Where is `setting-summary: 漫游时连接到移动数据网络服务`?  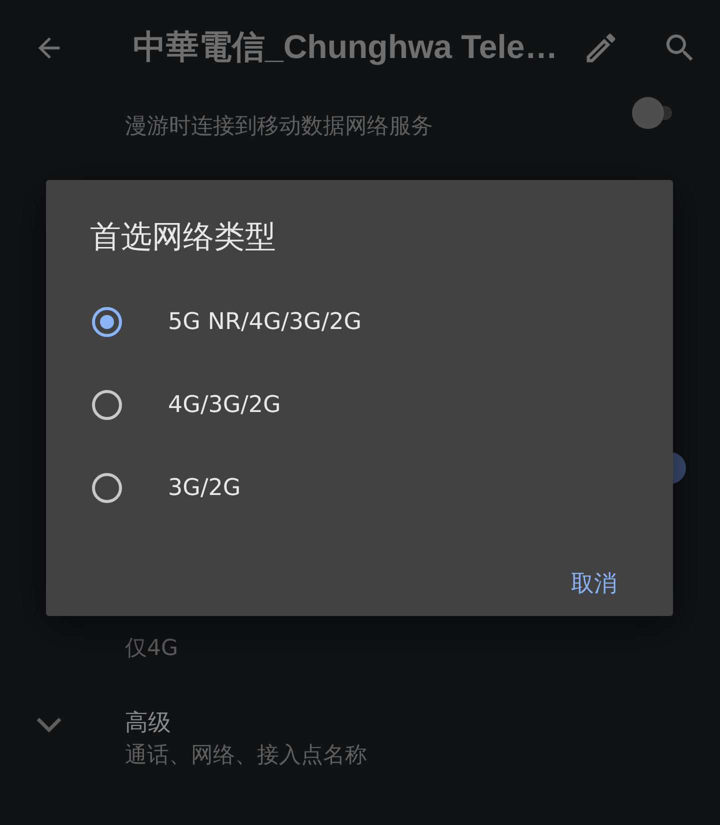
setting-summary: 漫游时连接到移动数据网络服务 is located at coordinates (279, 127).